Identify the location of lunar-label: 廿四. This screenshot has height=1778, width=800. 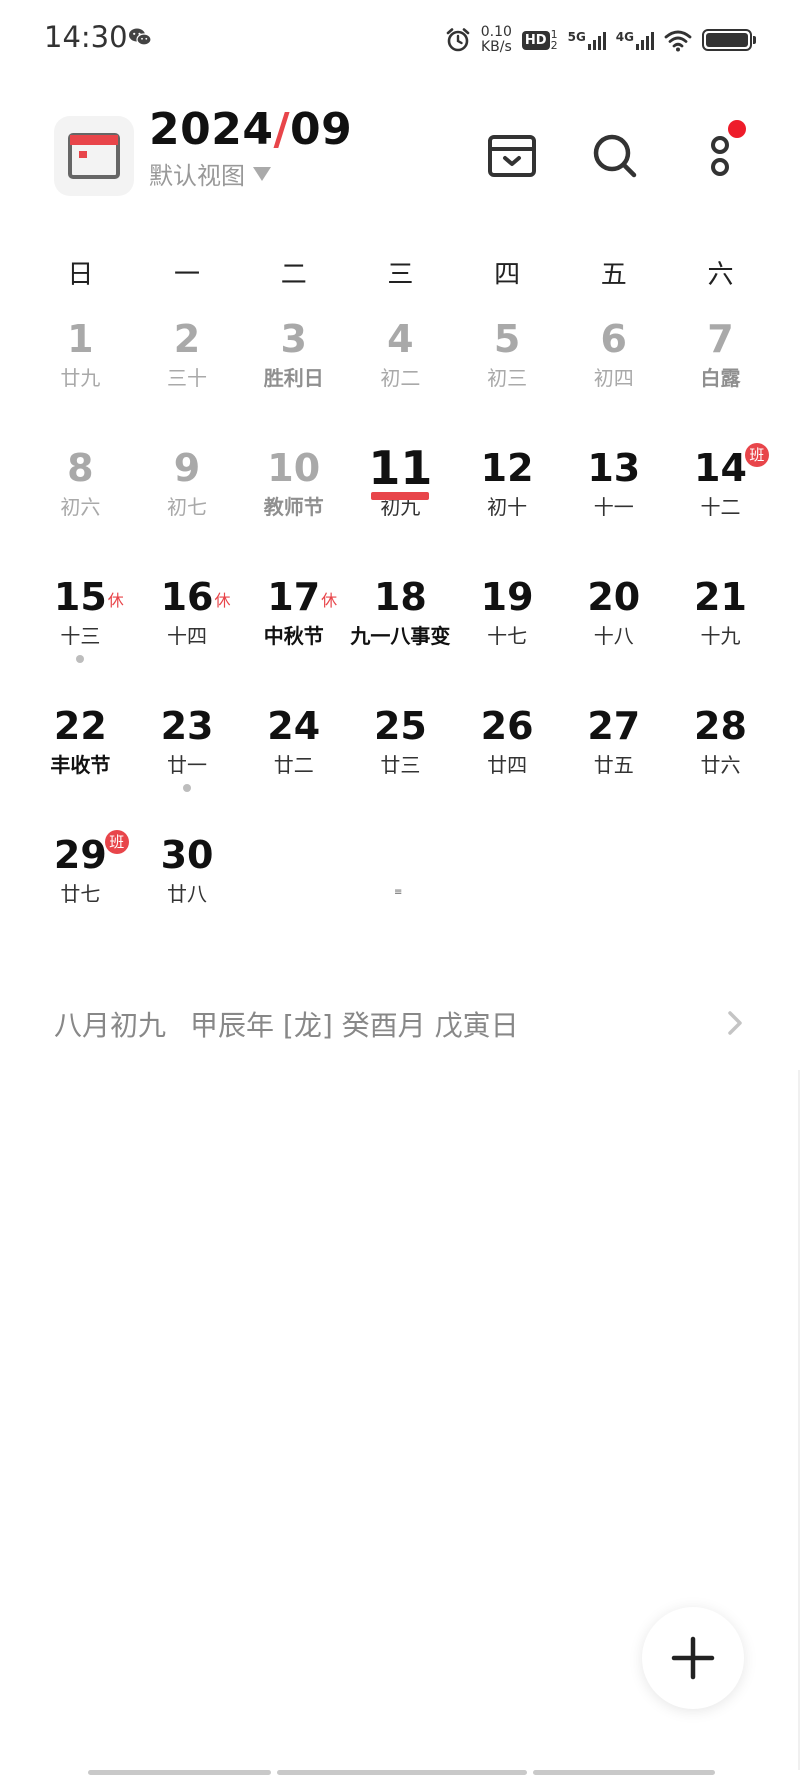
(507, 765).